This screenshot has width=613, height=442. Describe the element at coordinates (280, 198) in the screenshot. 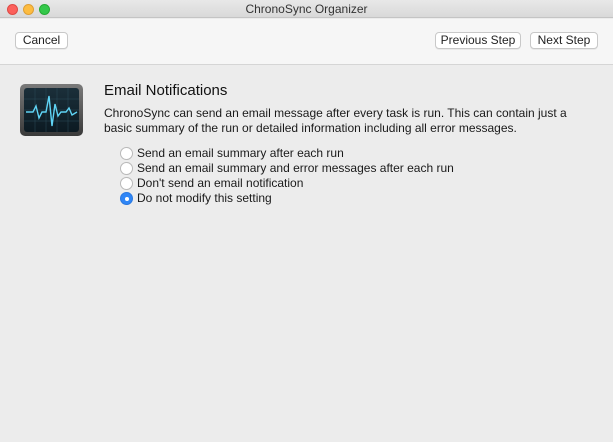

I see `option-do-not-modify: Do not modify this setting` at that location.